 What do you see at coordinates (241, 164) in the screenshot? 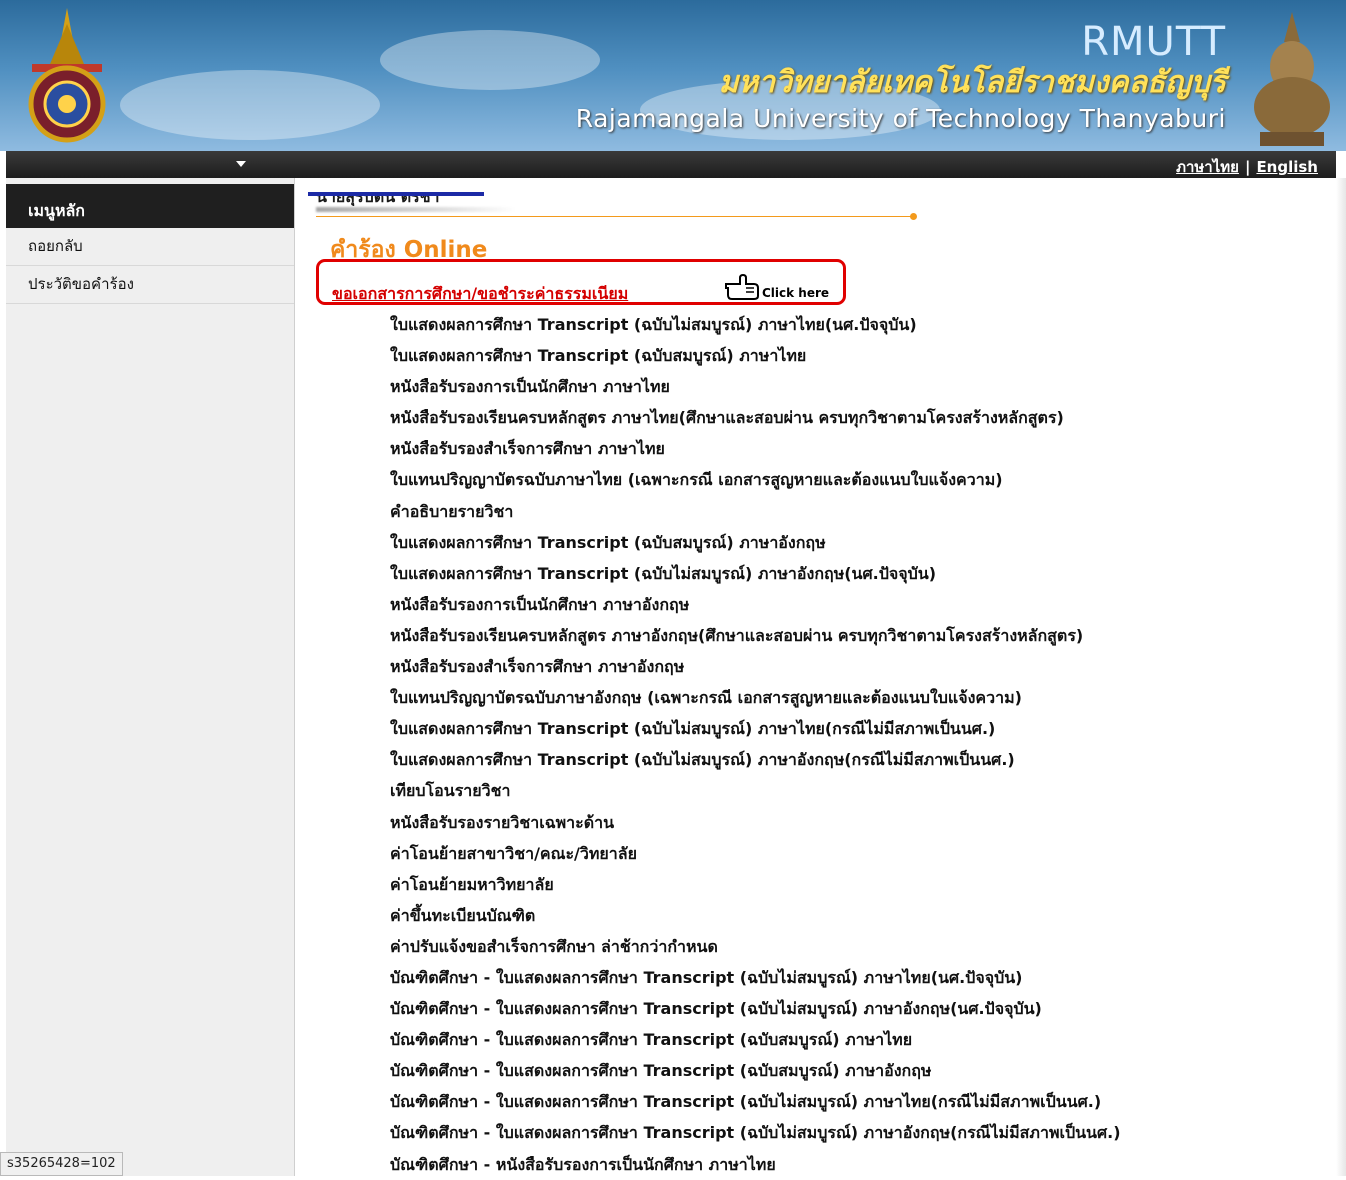
I see `chevron-down-icon` at bounding box center [241, 164].